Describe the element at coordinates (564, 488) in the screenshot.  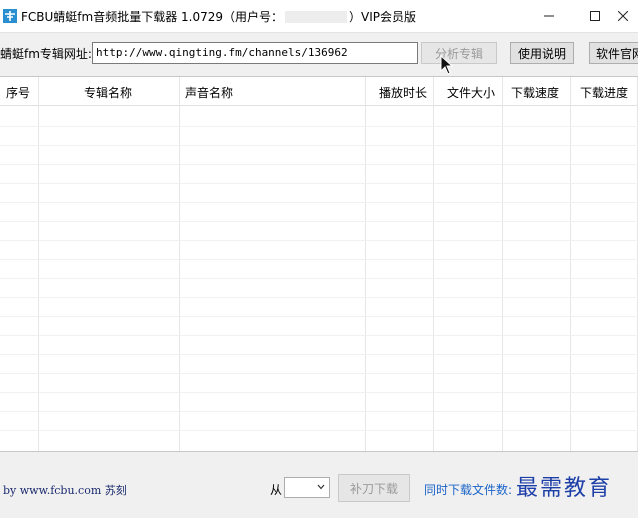
I see `watermark-text: 最需教育` at that location.